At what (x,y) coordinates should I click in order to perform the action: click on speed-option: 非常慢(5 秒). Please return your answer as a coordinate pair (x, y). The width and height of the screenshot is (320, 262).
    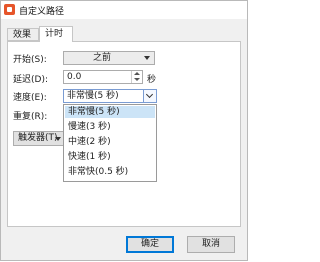
    Looking at the image, I should click on (110, 112).